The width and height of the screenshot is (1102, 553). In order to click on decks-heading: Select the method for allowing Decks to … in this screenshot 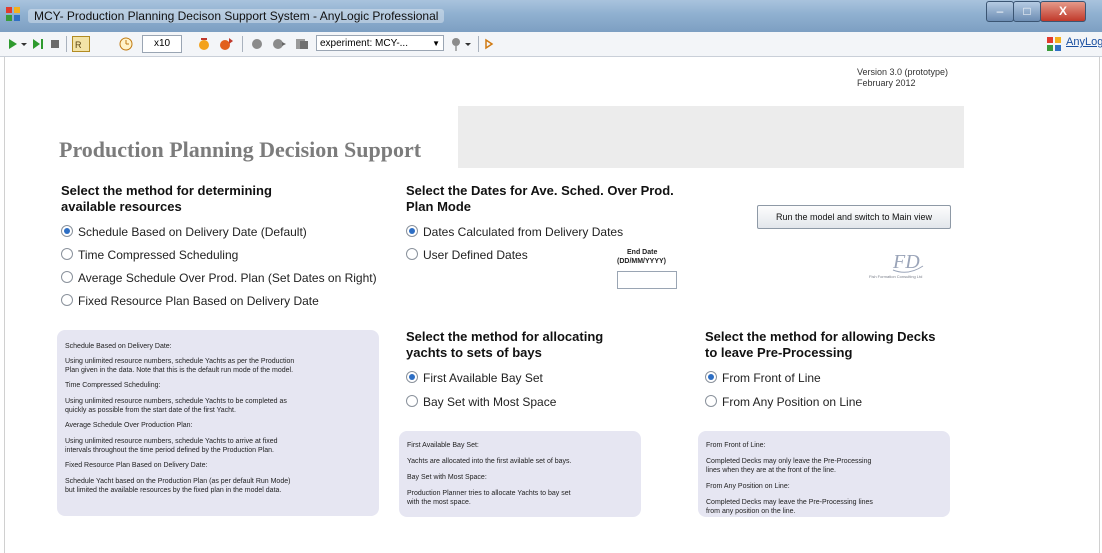, I will do `click(820, 345)`.